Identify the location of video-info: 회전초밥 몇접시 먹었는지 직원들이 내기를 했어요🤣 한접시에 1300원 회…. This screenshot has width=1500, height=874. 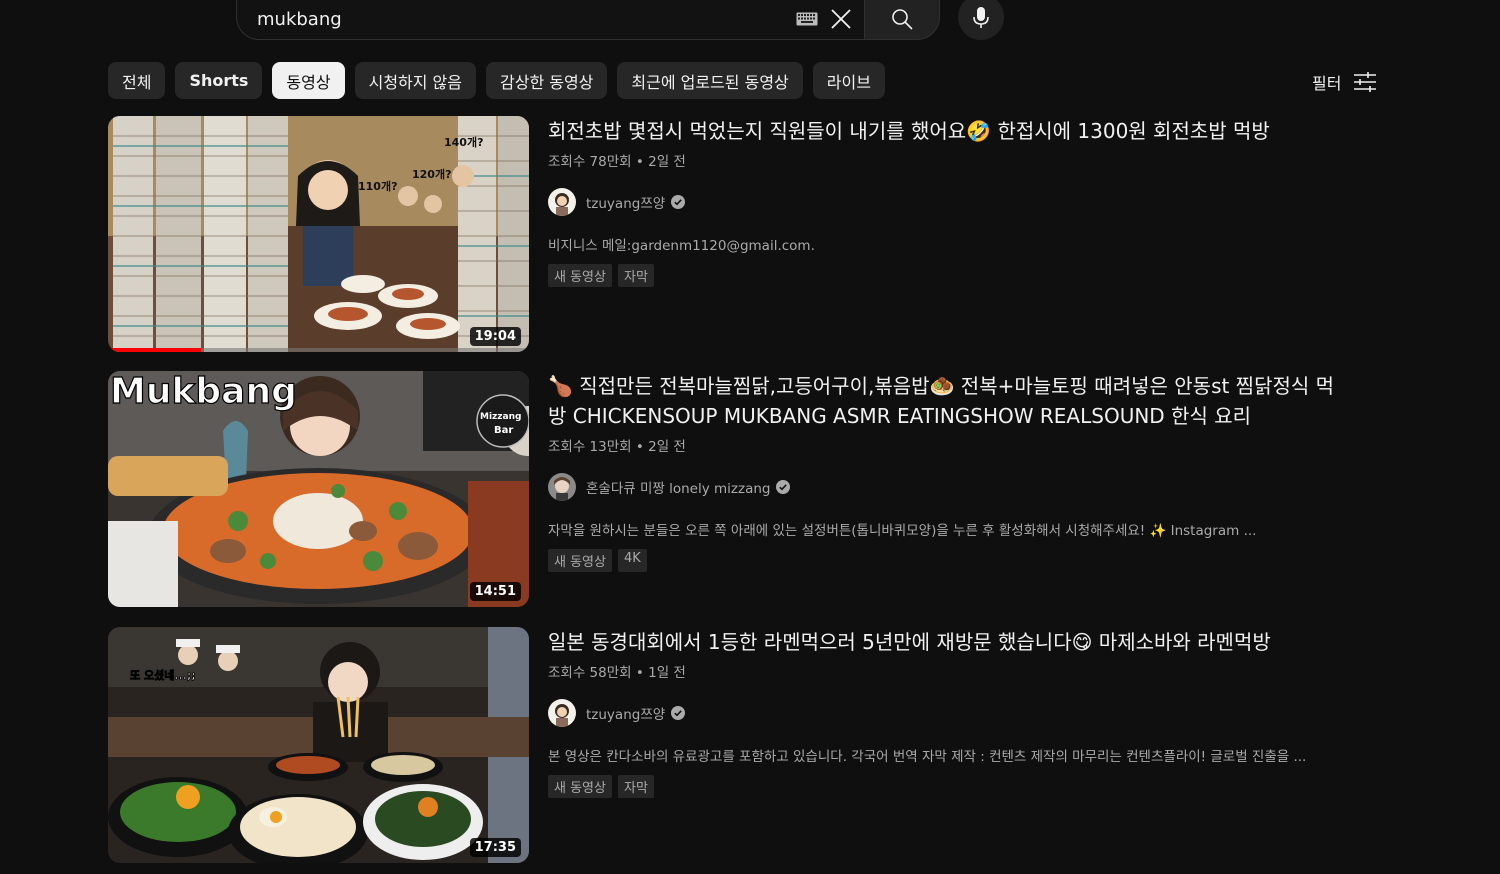
(948, 201).